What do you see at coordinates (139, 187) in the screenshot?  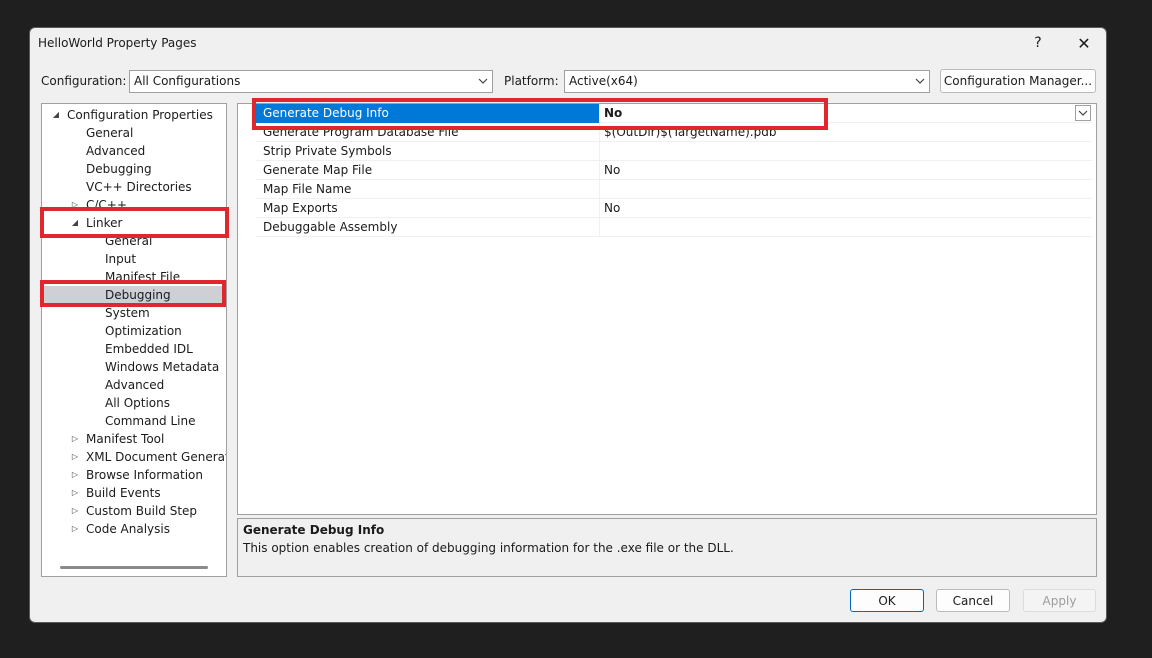 I see `tree-item-label: VC++ Directories` at bounding box center [139, 187].